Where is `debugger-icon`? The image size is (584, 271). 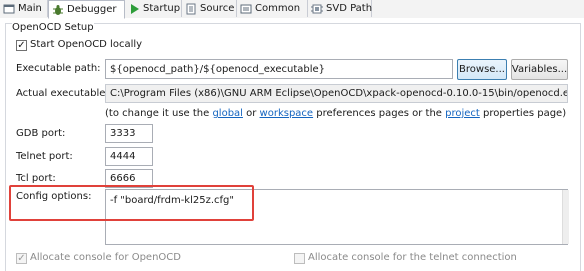 debugger-icon is located at coordinates (58, 10).